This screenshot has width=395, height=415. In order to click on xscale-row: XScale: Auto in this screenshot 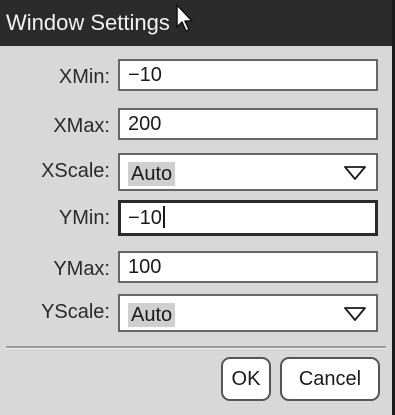, I will do `click(196, 172)`.